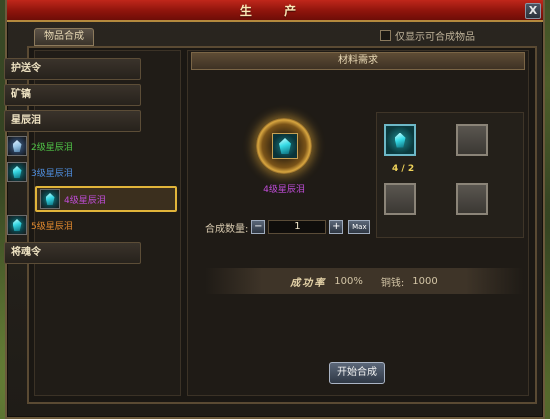 The image size is (550, 419). I want to click on product-slot, so click(285, 146).